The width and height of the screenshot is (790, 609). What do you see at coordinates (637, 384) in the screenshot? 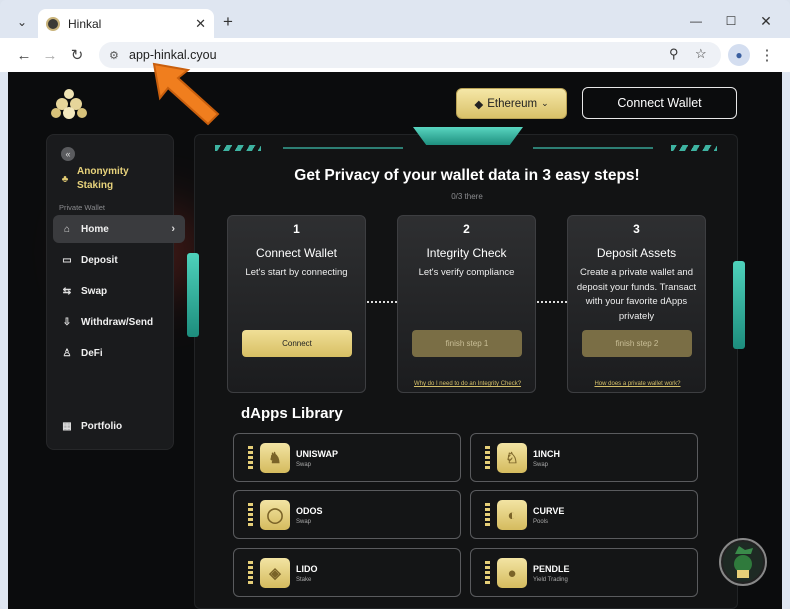
I see `private-wallet-link: How does a private wallet work?` at bounding box center [637, 384].